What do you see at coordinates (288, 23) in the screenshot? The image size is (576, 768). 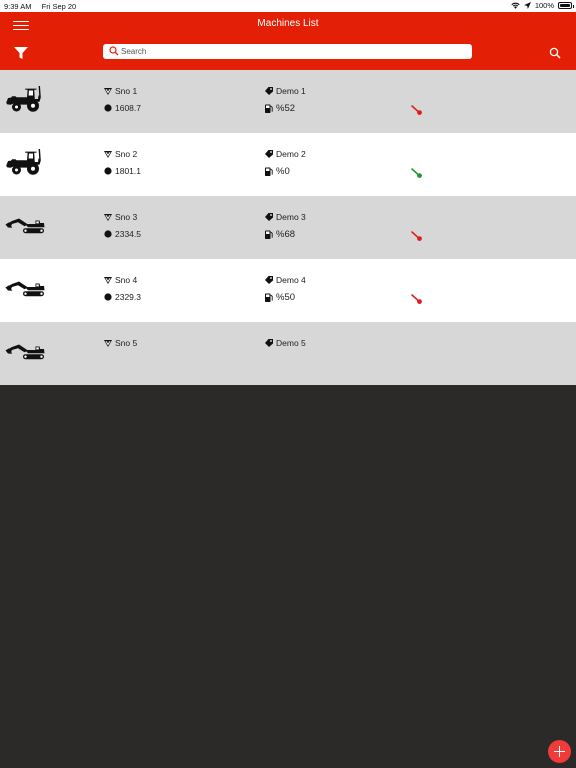 I see `page-title: Machines List` at bounding box center [288, 23].